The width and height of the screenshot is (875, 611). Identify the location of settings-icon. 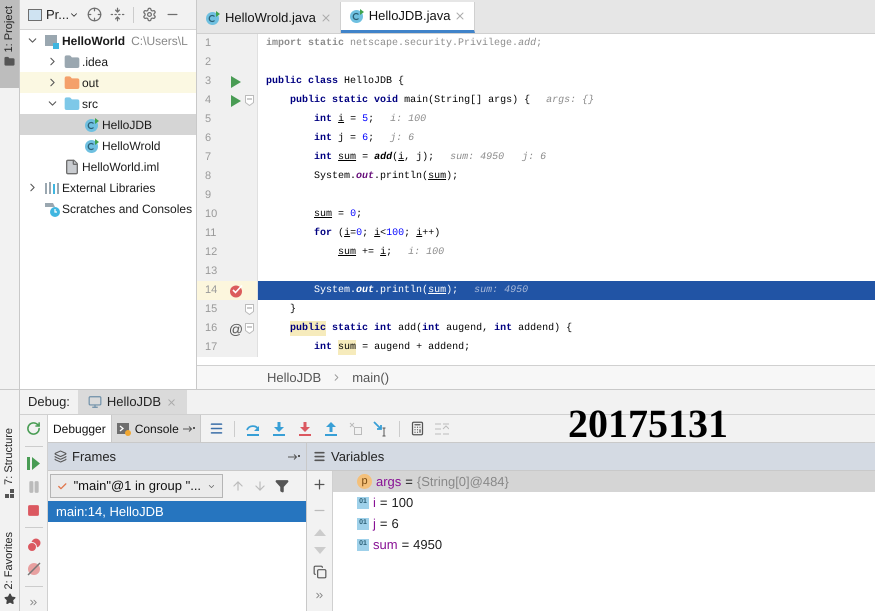
(150, 14).